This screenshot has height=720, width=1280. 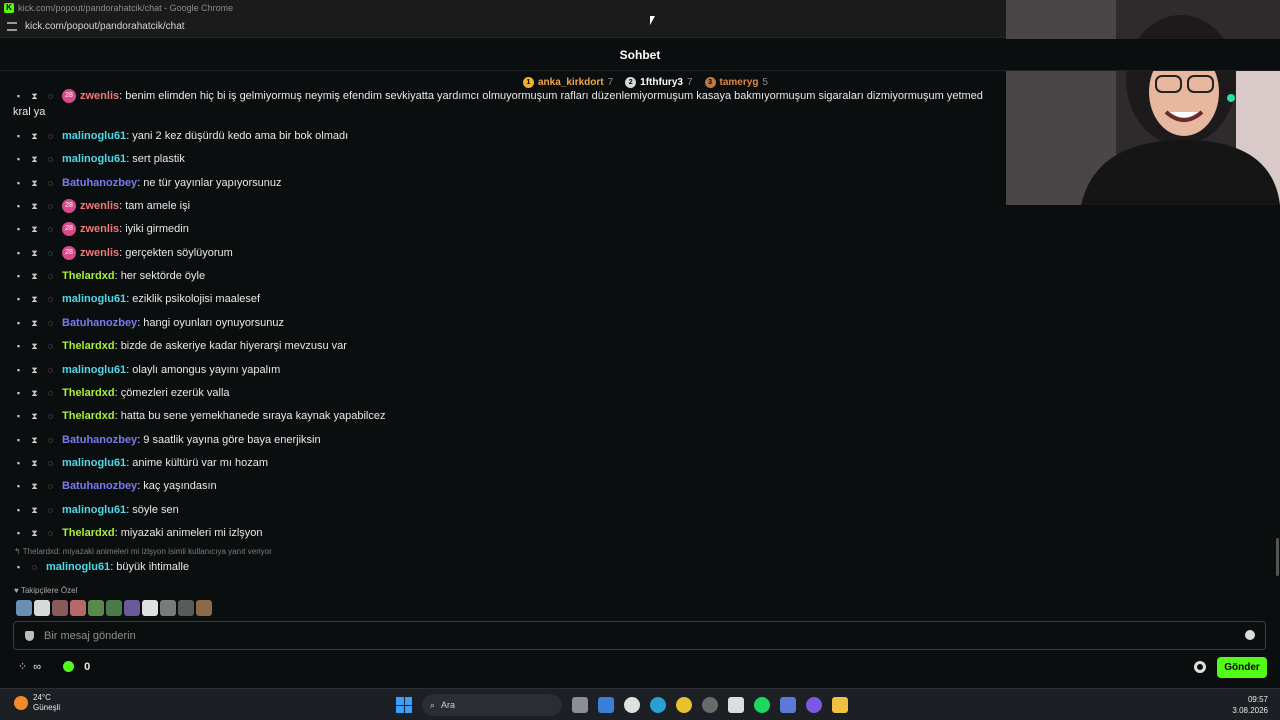 I want to click on chatgpt-icon, so click(x=632, y=705).